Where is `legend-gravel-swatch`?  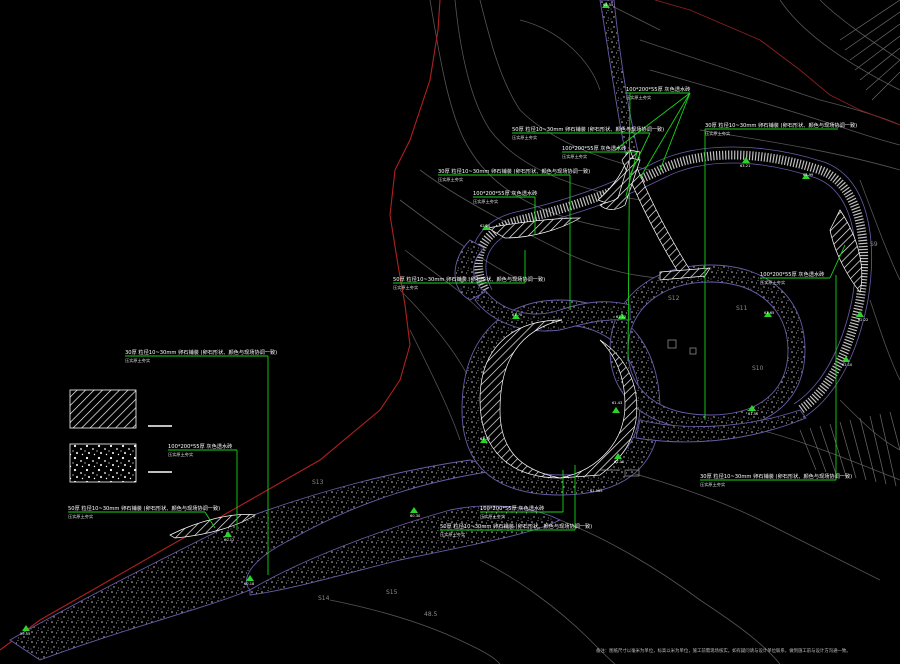
legend-gravel-swatch is located at coordinates (103, 463).